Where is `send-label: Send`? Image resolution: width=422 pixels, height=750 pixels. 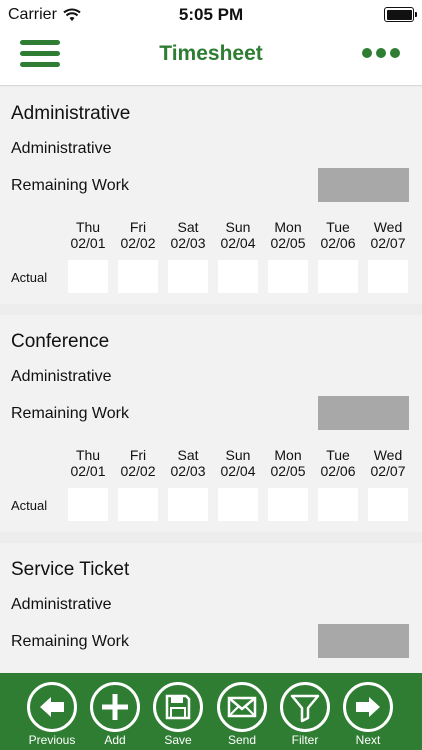
send-label: Send is located at coordinates (242, 740).